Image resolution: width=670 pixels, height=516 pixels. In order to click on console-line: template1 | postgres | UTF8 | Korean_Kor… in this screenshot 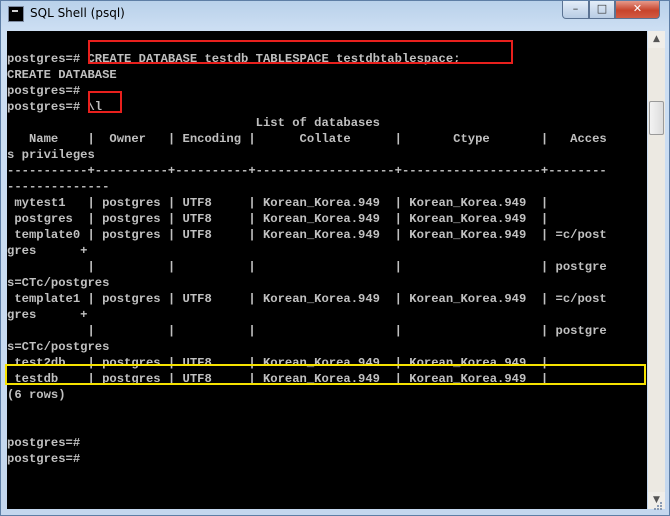, I will do `click(307, 299)`.